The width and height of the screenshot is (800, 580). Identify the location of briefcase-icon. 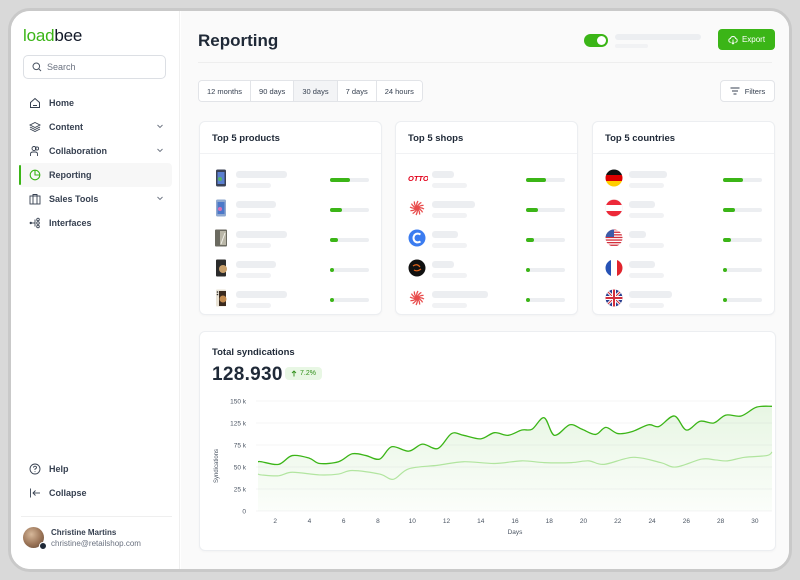
(35, 199).